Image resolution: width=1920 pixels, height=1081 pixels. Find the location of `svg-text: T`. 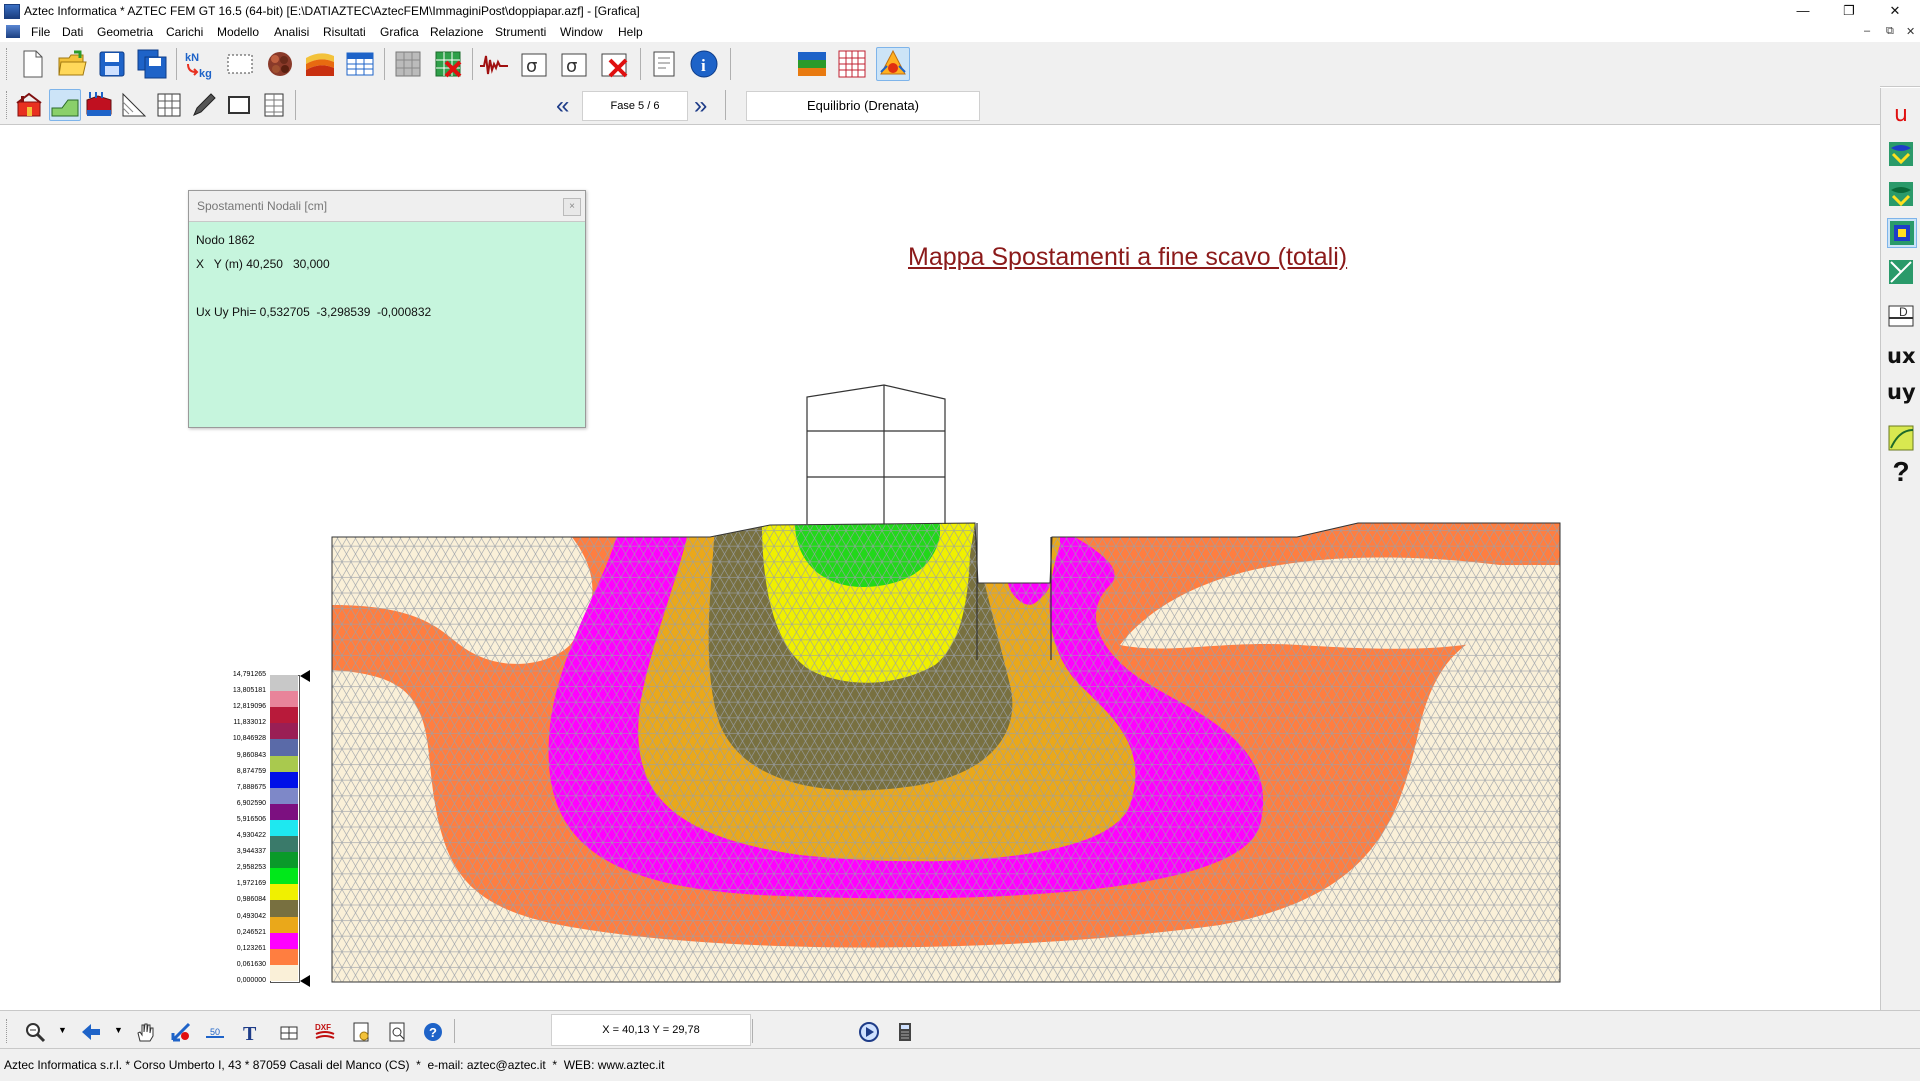

svg-text: T is located at coordinates (250, 1033).